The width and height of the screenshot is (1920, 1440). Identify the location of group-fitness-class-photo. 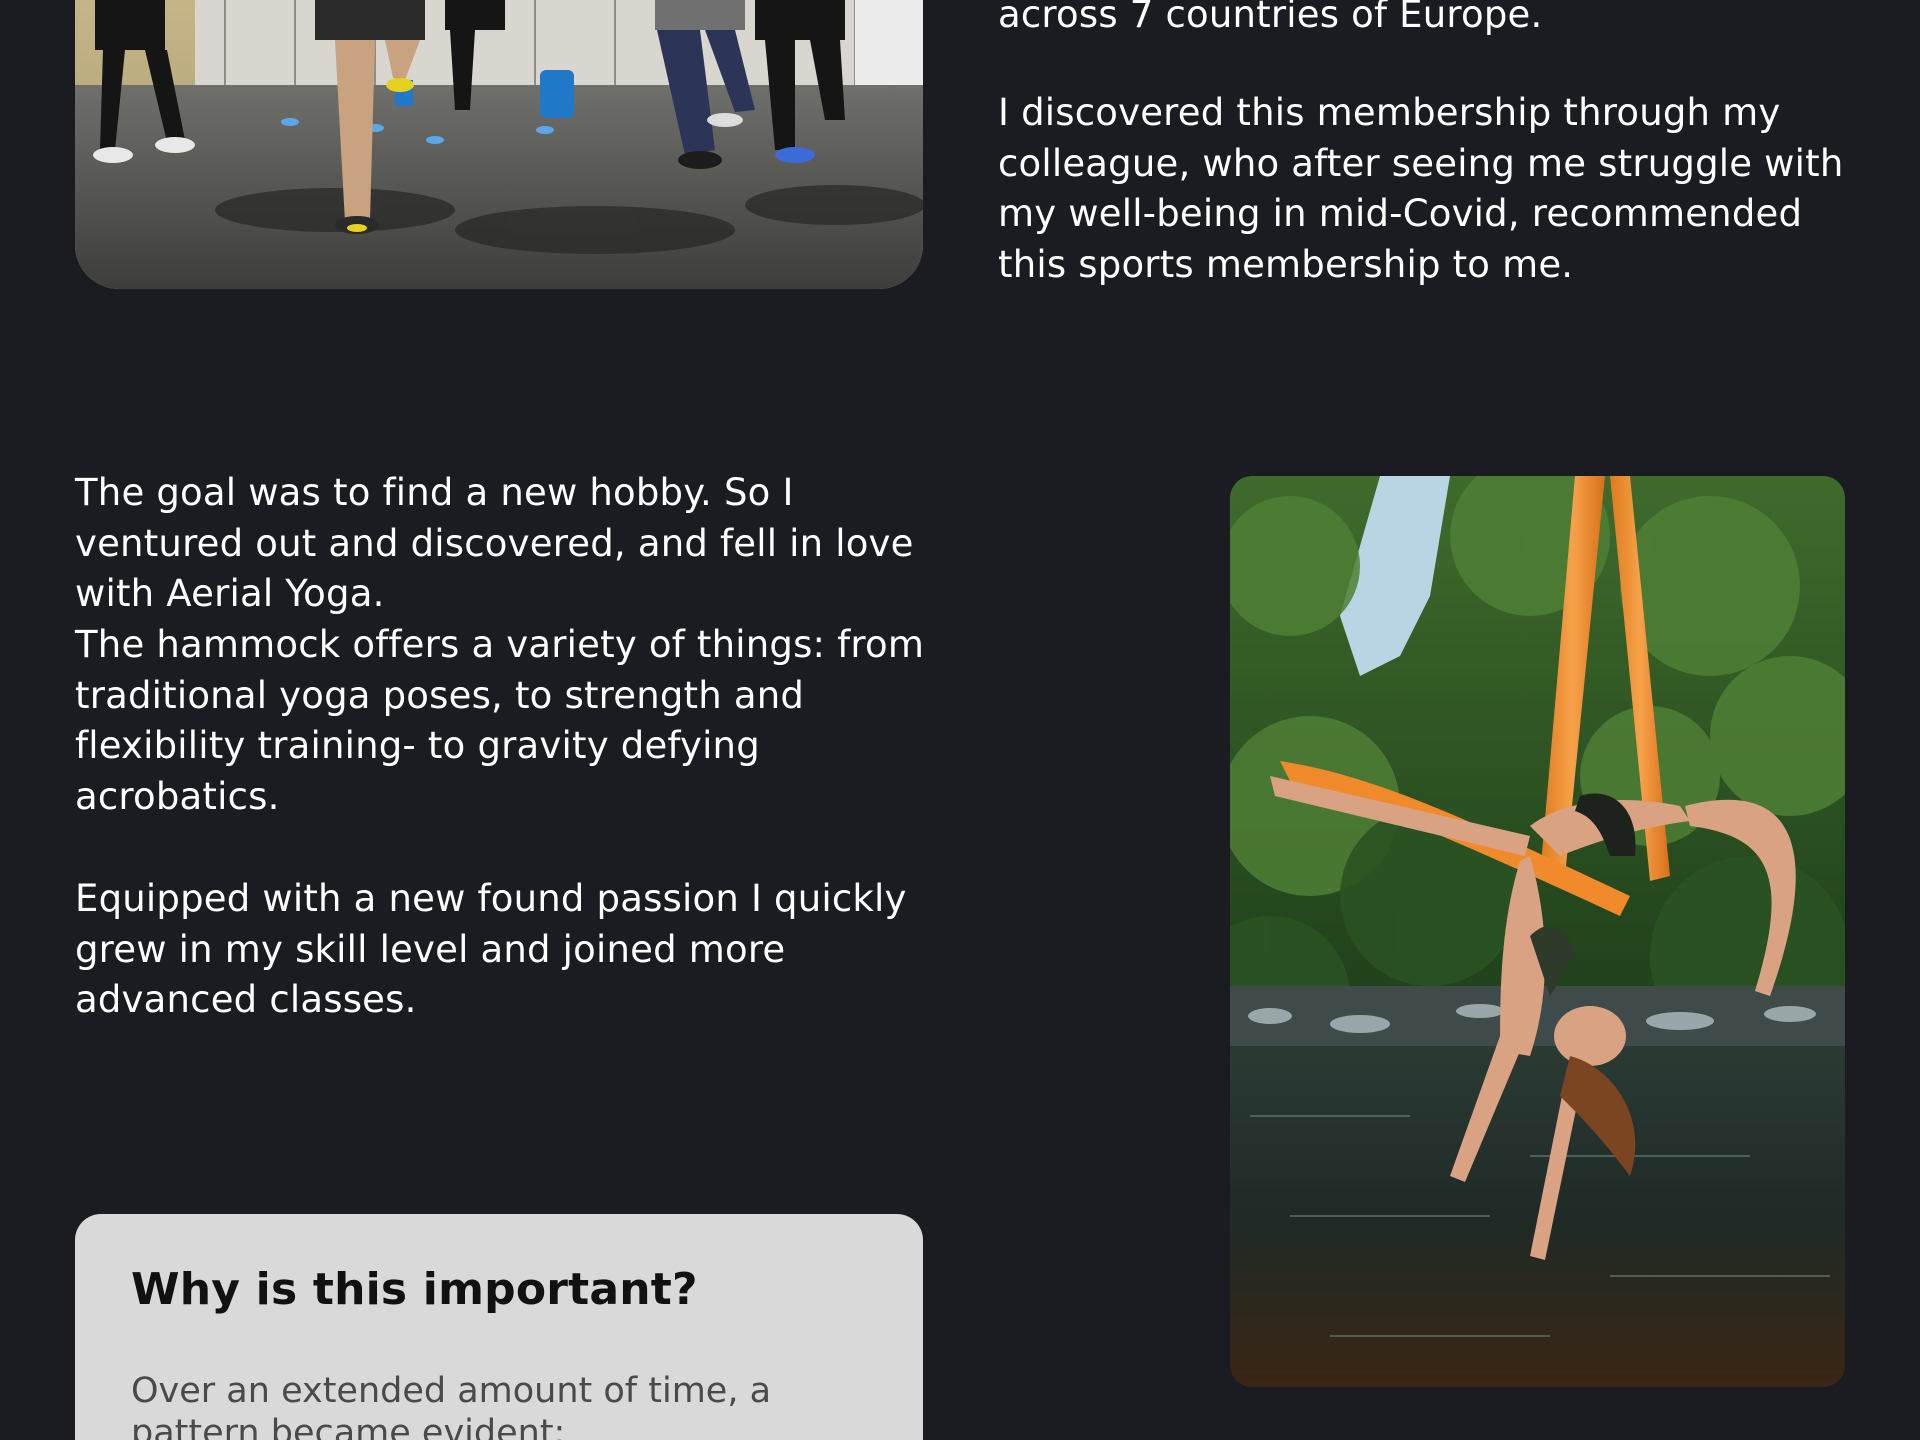
(499, 144).